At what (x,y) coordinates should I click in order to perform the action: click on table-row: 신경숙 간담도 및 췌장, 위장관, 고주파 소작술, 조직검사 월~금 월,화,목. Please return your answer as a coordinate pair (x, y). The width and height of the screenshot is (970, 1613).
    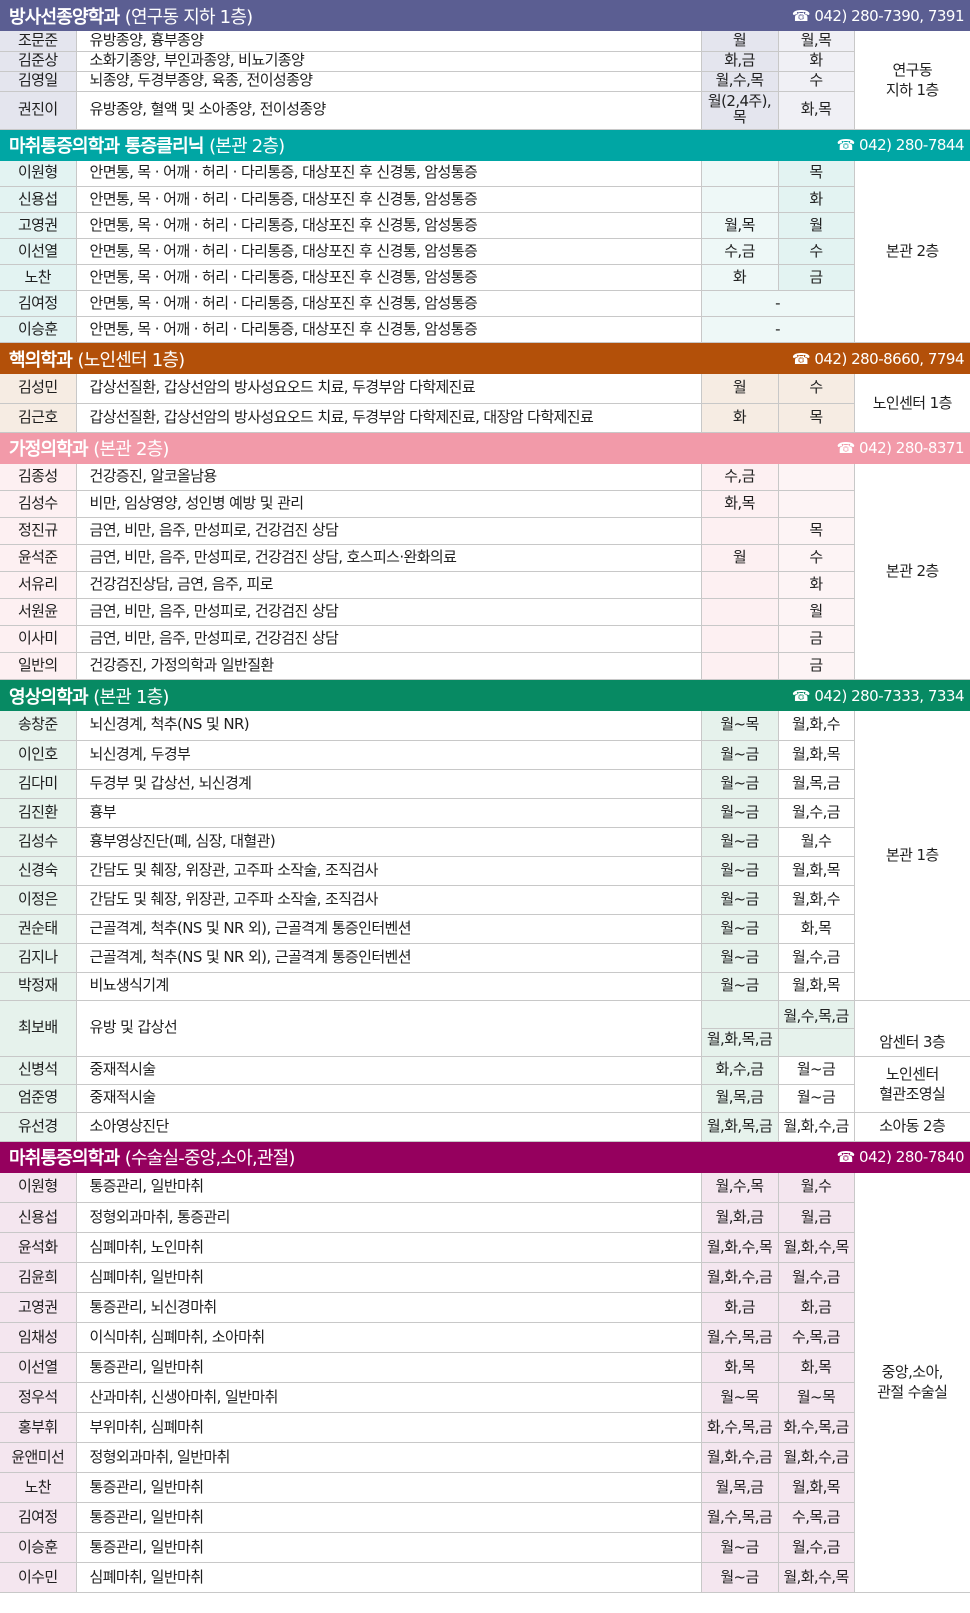
    Looking at the image, I should click on (485, 871).